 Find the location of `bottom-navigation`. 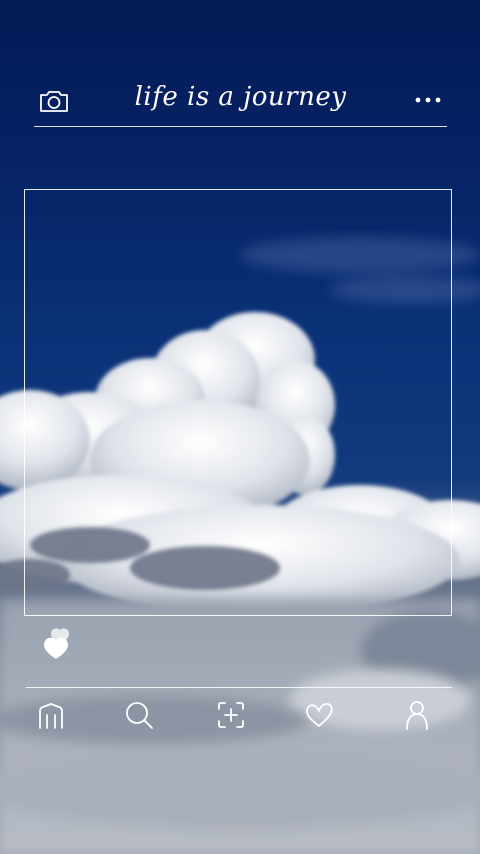

bottom-navigation is located at coordinates (239, 712).